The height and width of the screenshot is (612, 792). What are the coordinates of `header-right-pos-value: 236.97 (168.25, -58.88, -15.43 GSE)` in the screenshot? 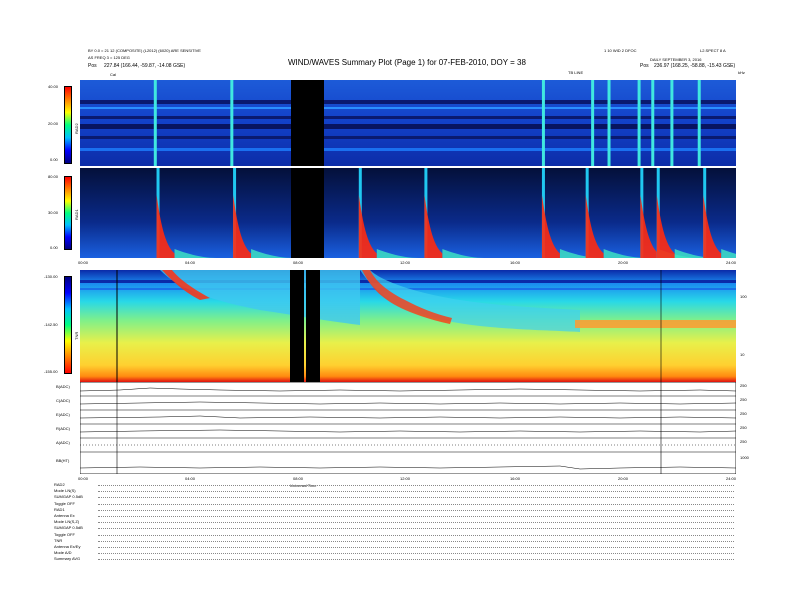 It's located at (695, 66).